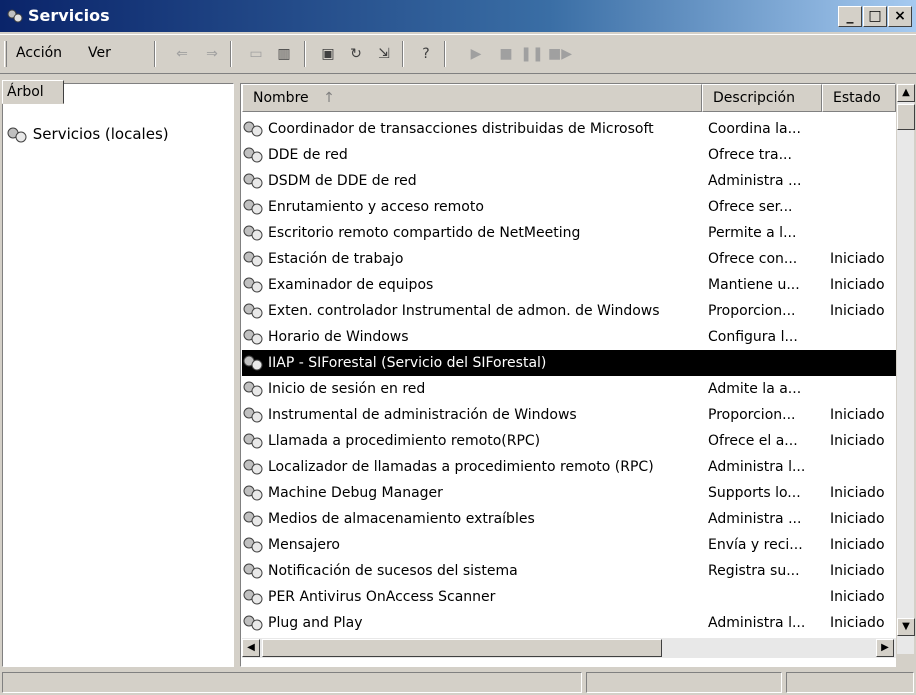 Image resolution: width=916 pixels, height=695 pixels. What do you see at coordinates (69, 15) in the screenshot?
I see `window-title: Servicios` at bounding box center [69, 15].